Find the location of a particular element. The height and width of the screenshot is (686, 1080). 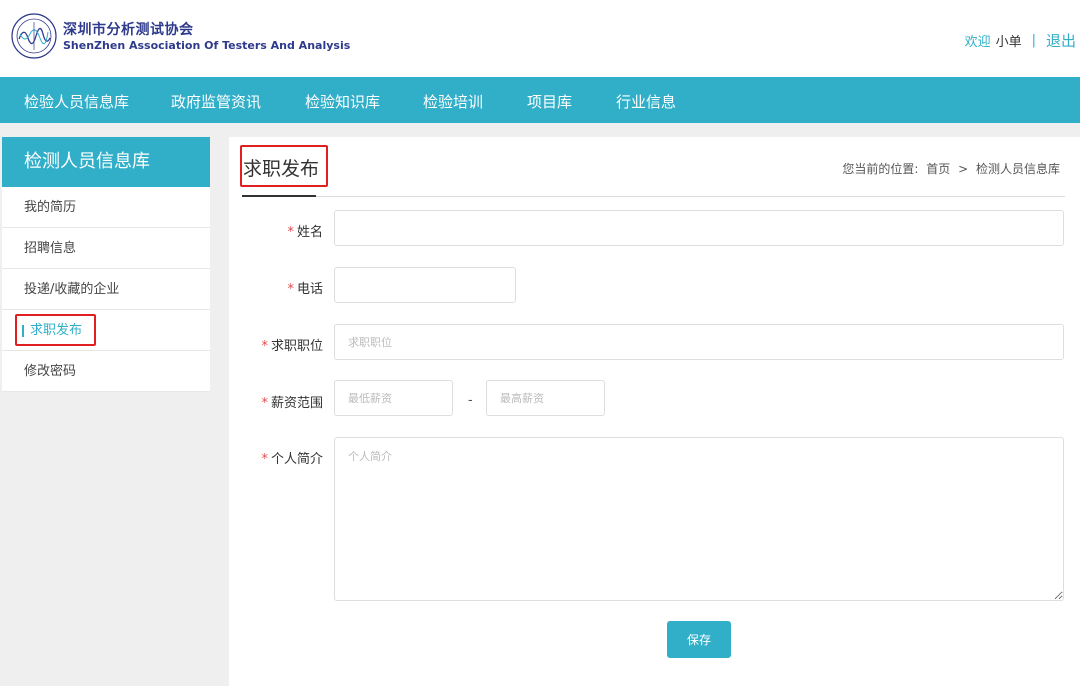

intro-label-text: 个人简介 is located at coordinates (296, 459).